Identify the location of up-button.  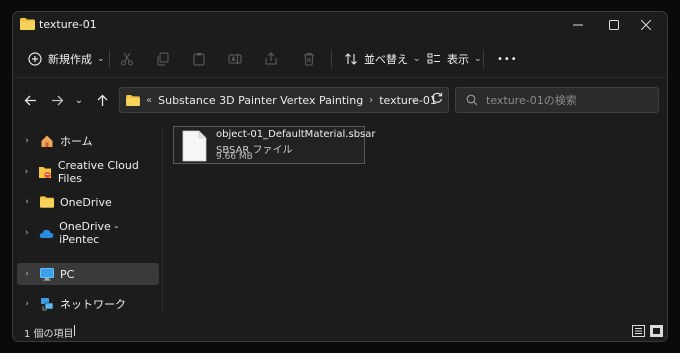
(102, 100).